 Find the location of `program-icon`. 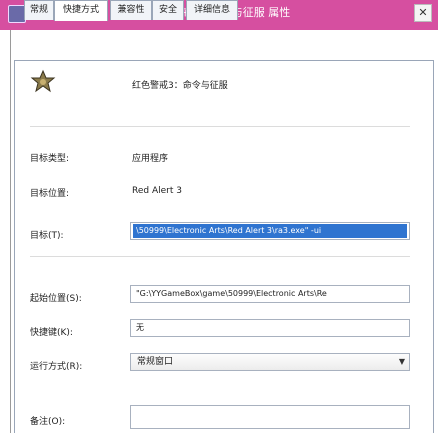

program-icon is located at coordinates (43, 81).